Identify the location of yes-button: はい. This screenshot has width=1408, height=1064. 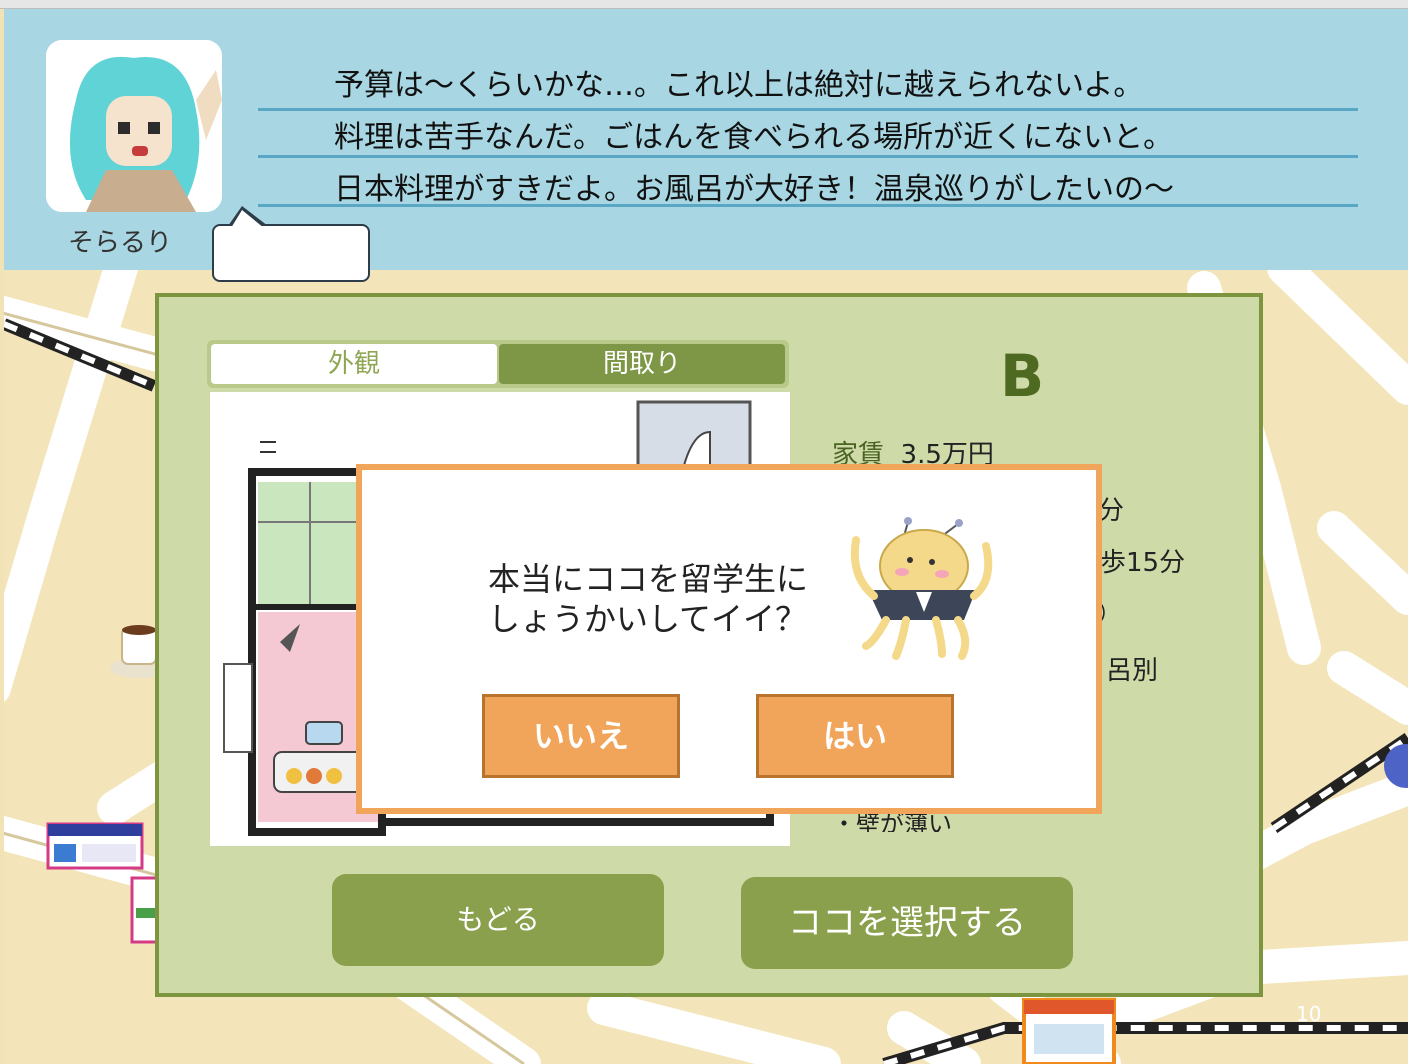
(855, 736).